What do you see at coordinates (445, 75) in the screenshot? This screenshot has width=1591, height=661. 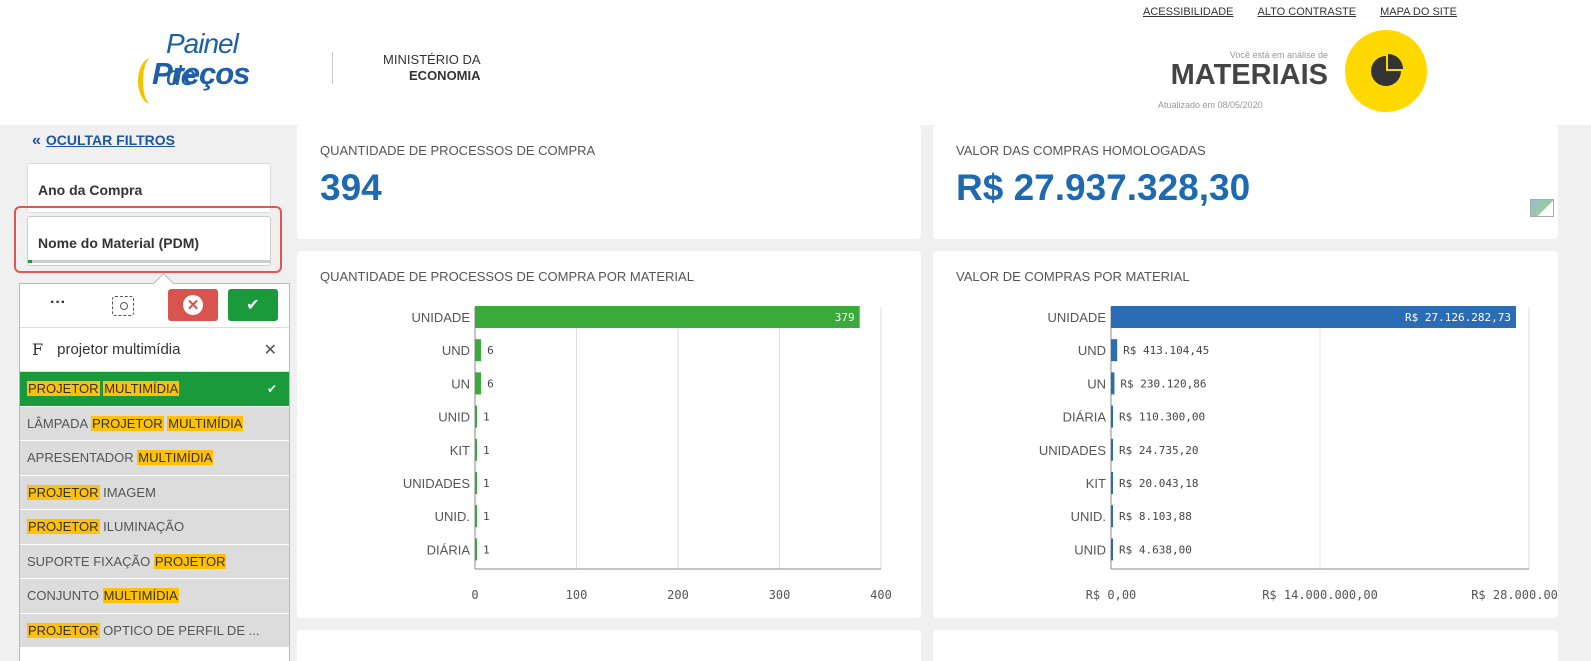 I see `ministry-line2: ECONOMIA` at bounding box center [445, 75].